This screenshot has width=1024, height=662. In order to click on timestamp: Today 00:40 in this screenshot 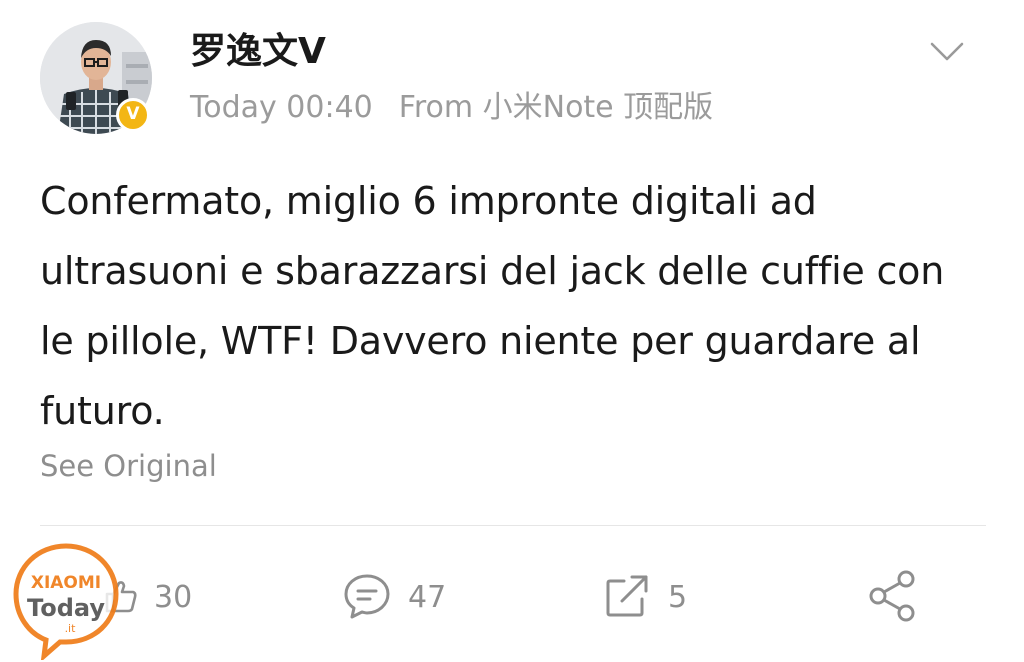, I will do `click(281, 107)`.